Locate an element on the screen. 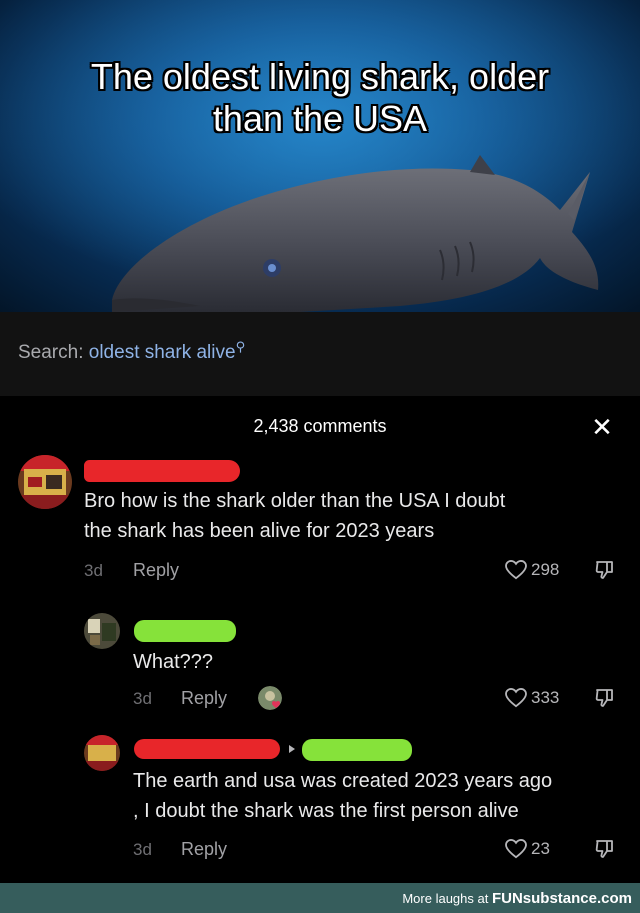  like-count: 23 is located at coordinates (540, 848).